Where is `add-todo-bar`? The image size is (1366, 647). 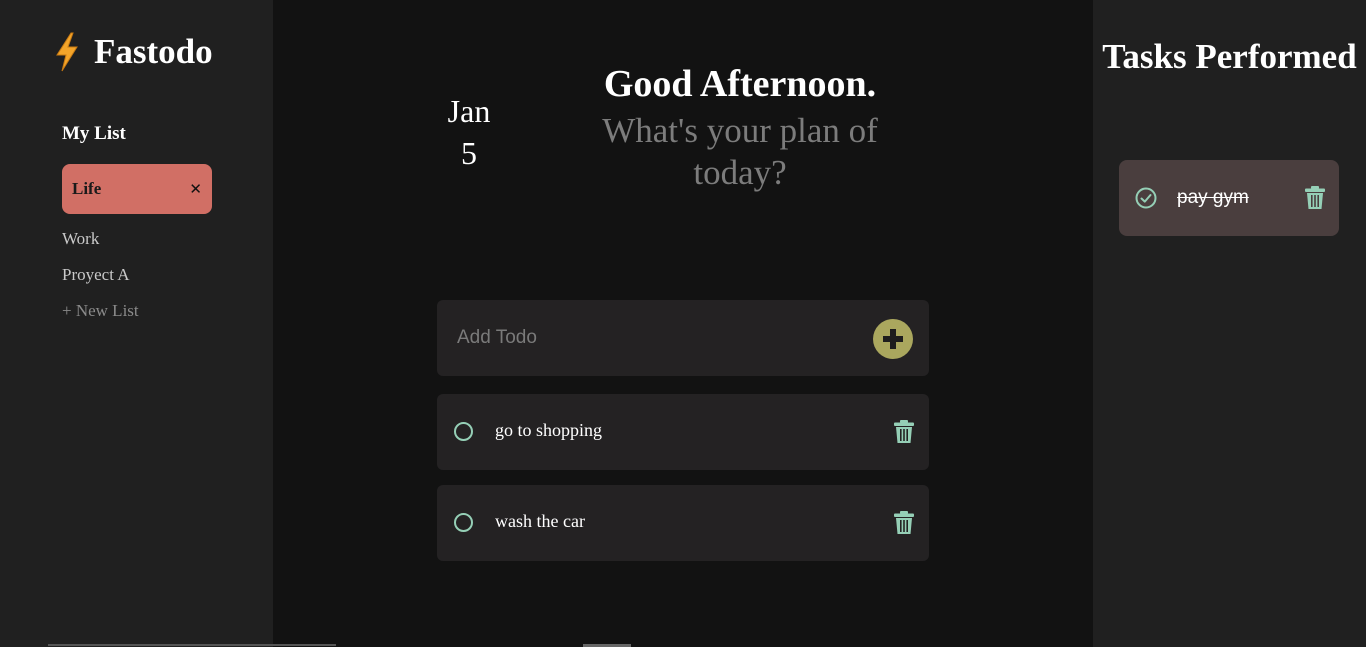
add-todo-bar is located at coordinates (683, 338).